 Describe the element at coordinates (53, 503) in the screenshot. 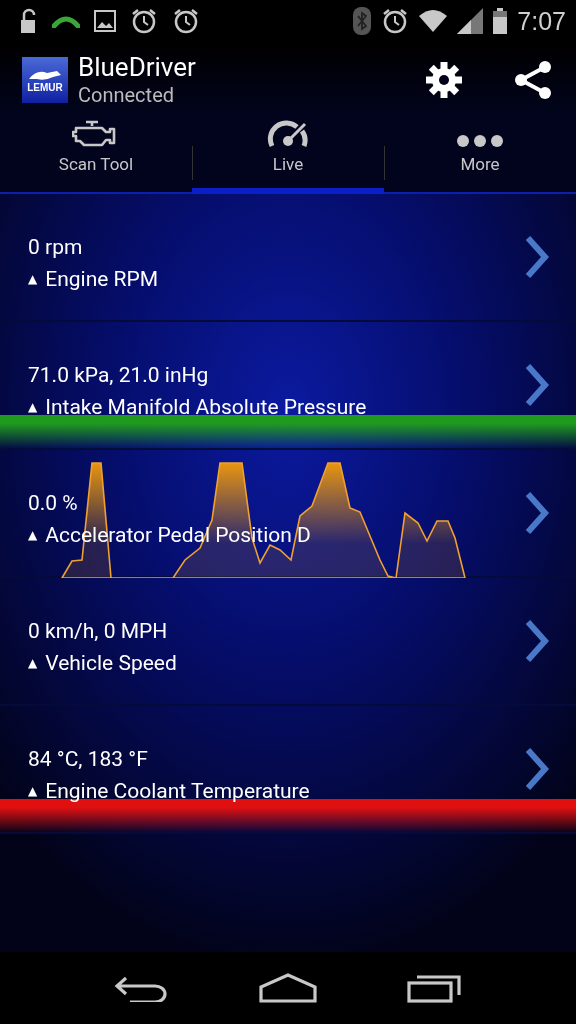

I see `reading-value: 0.0 %` at that location.